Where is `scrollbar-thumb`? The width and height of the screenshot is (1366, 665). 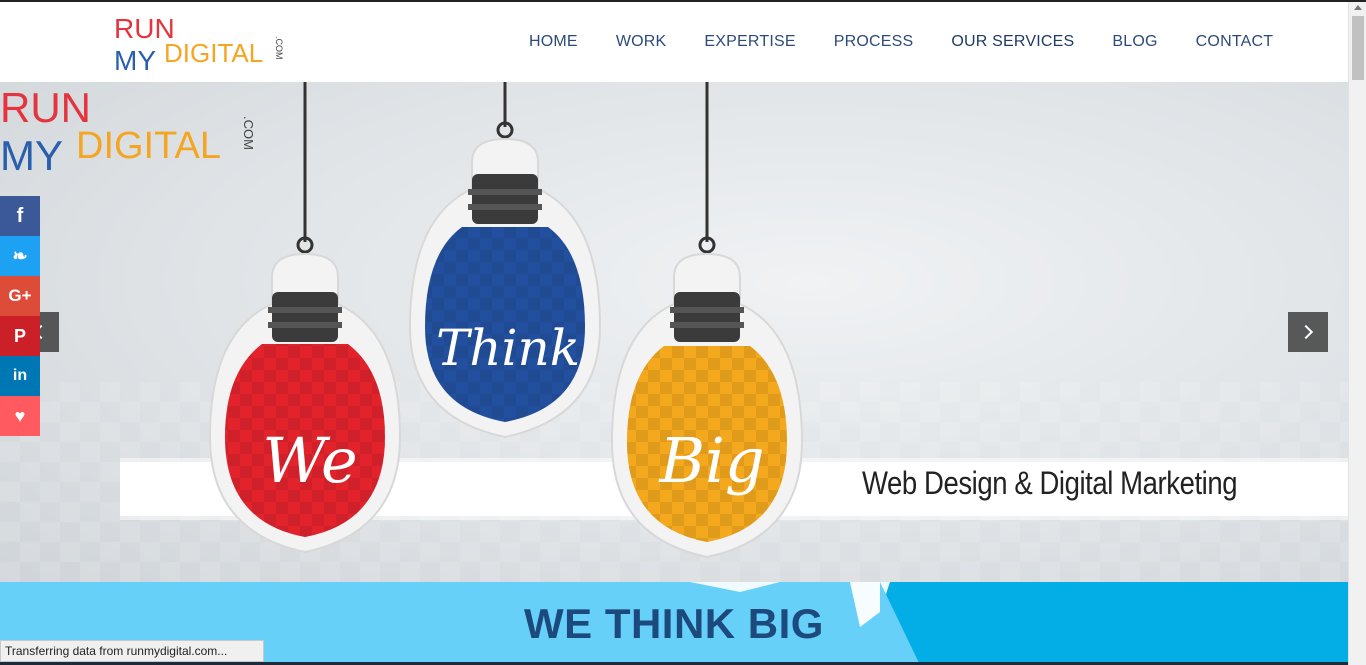
scrollbar-thumb is located at coordinates (1358, 48).